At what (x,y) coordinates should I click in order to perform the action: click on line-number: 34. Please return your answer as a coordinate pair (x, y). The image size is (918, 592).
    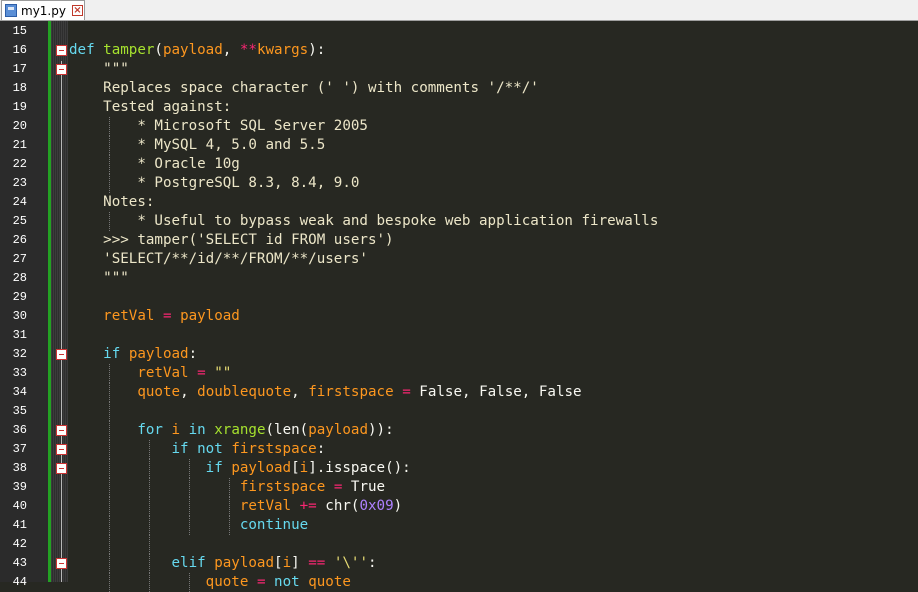
    Looking at the image, I should click on (19, 392).